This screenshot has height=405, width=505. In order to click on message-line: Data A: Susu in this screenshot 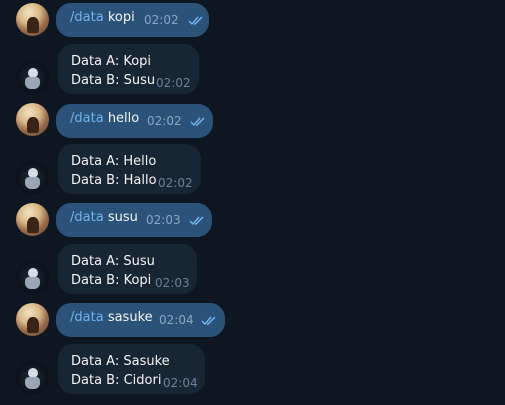, I will do `click(113, 261)`.